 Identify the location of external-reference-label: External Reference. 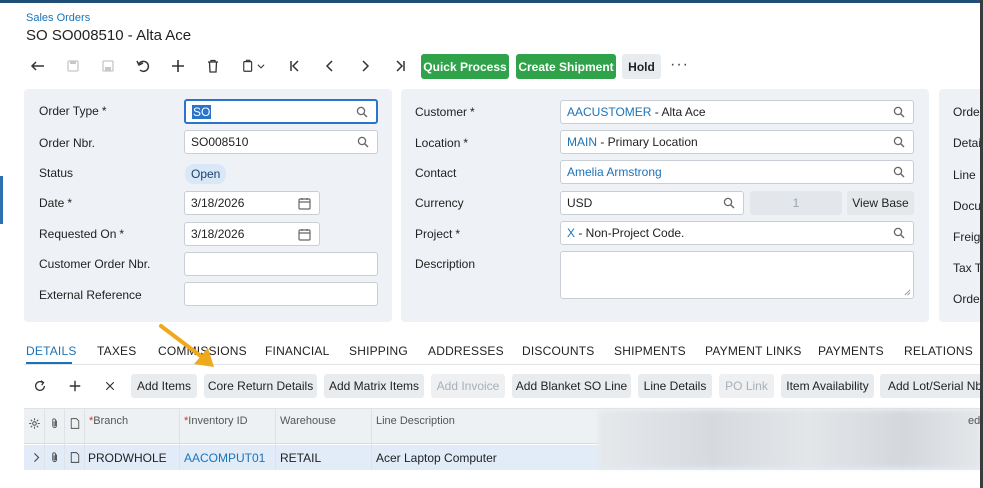
(90, 295).